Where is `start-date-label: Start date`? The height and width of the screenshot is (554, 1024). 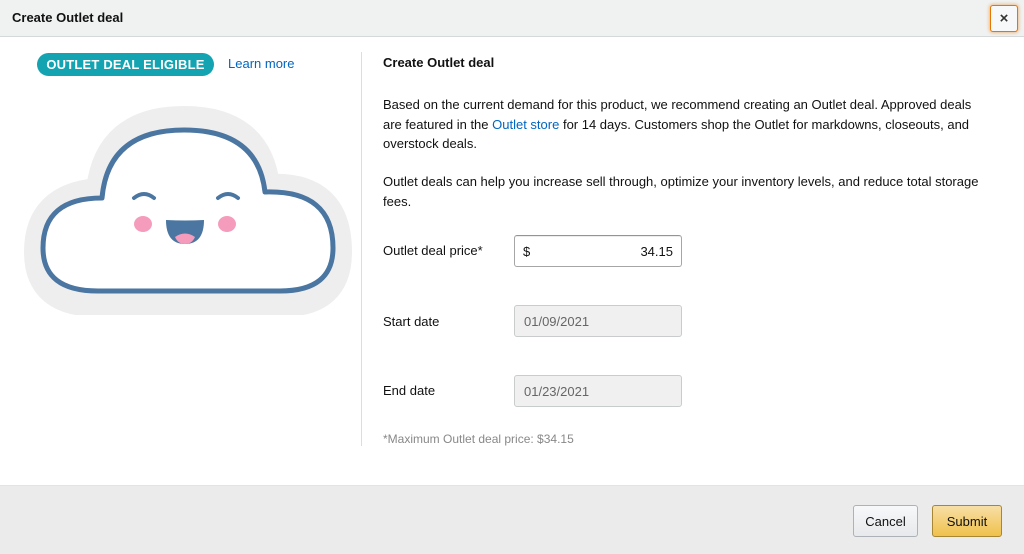
start-date-label: Start date is located at coordinates (411, 321).